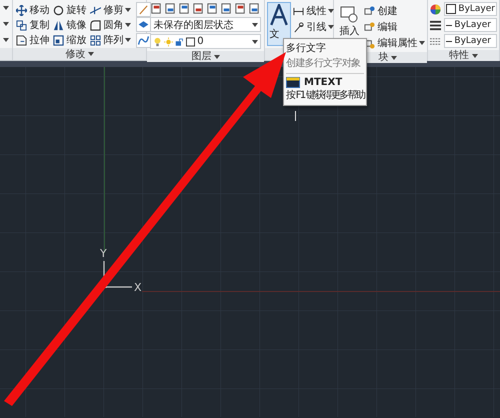  What do you see at coordinates (313, 11) in the screenshot?
I see `tool-button: 线性` at bounding box center [313, 11].